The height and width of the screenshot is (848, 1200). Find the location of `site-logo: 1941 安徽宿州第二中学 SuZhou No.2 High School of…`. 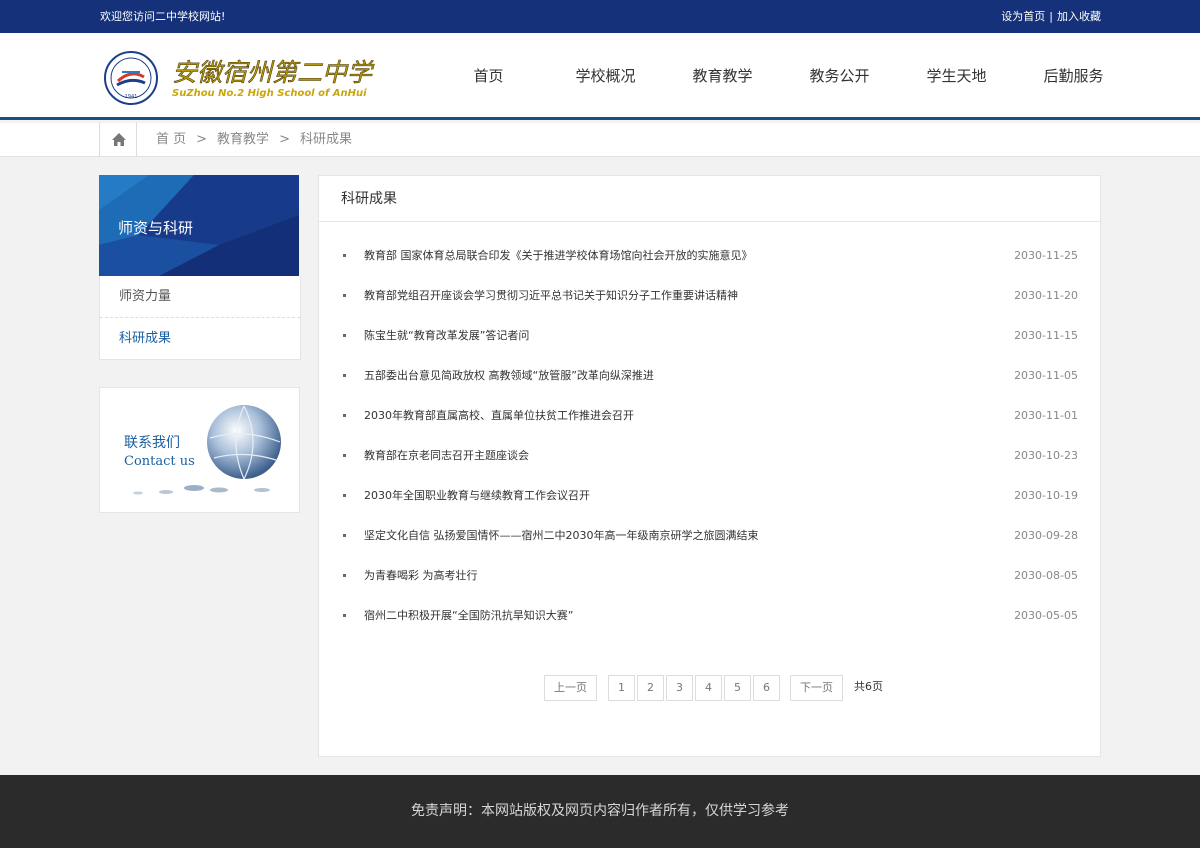

site-logo: 1941 安徽宿州第二中学 SuZhou No.2 High School of… is located at coordinates (264, 78).